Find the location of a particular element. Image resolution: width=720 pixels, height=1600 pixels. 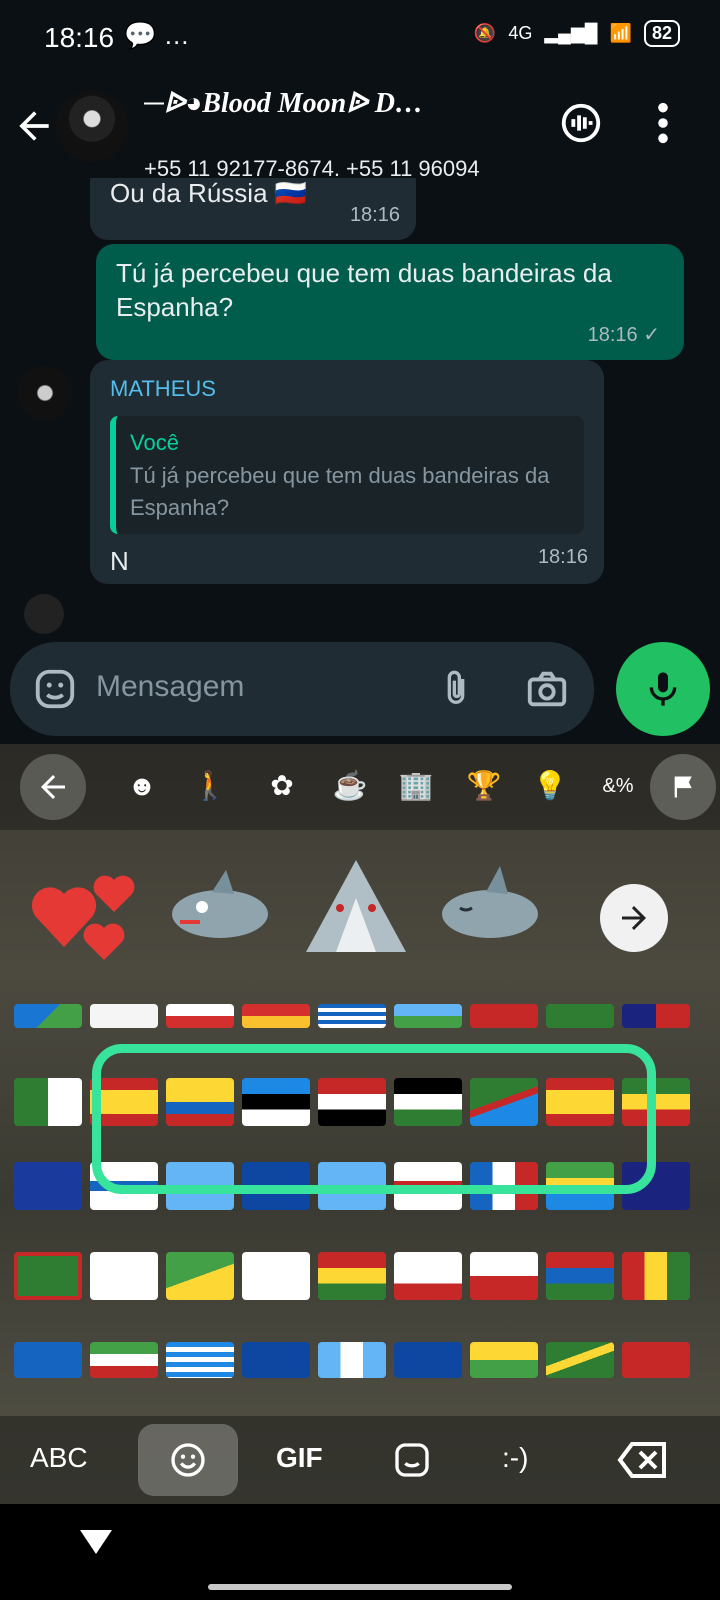

camera-icon is located at coordinates (547, 689).